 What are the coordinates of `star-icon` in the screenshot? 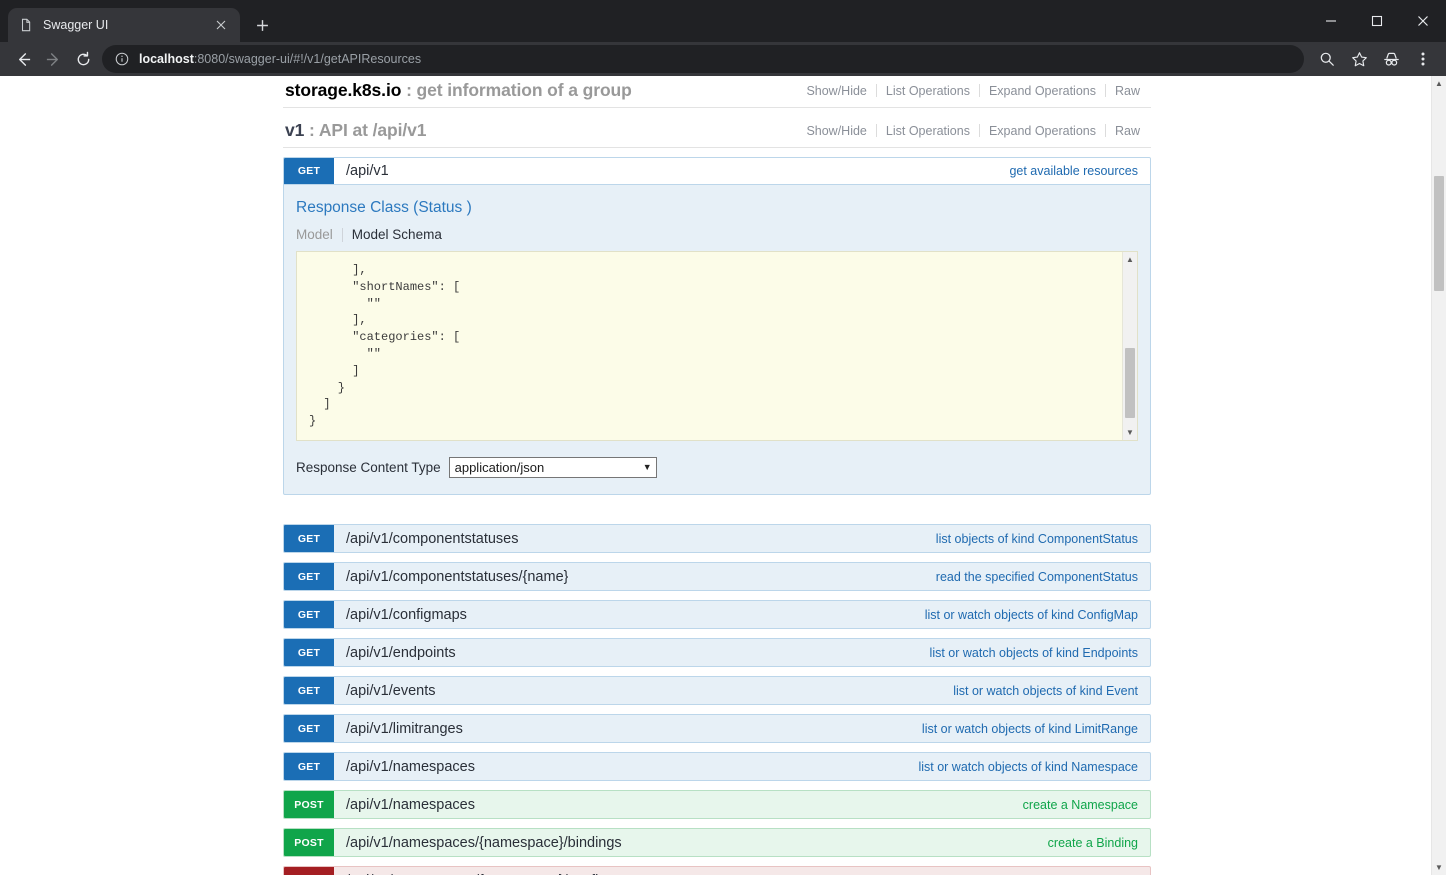 It's located at (1359, 59).